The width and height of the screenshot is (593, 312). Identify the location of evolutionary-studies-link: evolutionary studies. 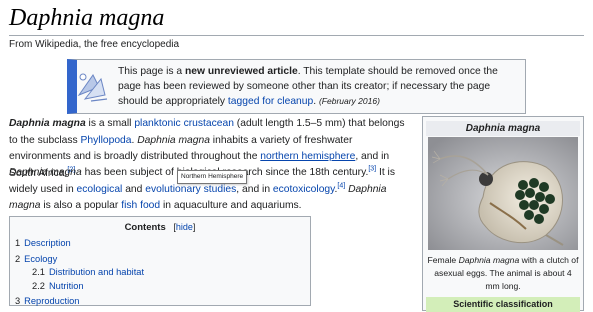
(190, 189).